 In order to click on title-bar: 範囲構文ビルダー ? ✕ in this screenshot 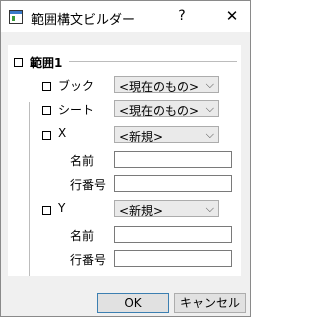, I will do `click(125, 16)`.